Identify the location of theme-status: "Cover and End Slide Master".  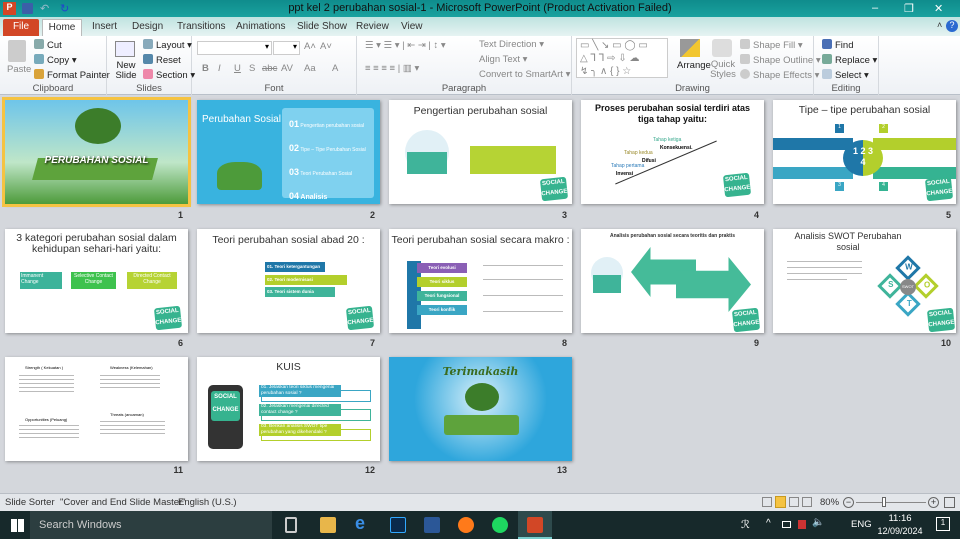
(123, 502).